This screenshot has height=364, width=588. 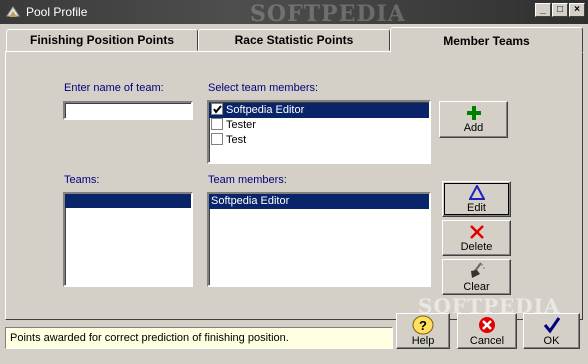 What do you see at coordinates (114, 88) in the screenshot?
I see `team-name-label: Enter name of team:` at bounding box center [114, 88].